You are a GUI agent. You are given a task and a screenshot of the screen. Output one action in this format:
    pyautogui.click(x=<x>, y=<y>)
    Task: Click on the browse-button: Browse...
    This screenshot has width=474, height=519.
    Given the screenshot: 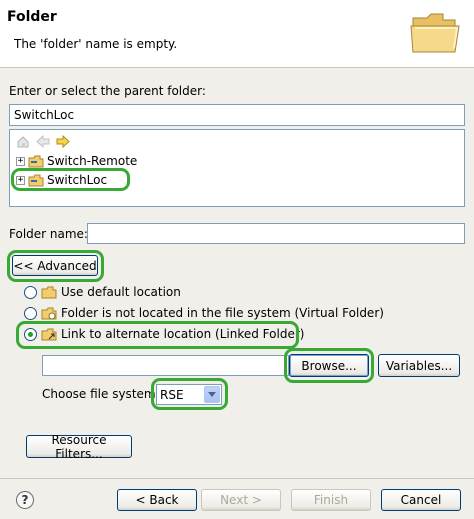 What is the action you would take?
    pyautogui.click(x=329, y=365)
    